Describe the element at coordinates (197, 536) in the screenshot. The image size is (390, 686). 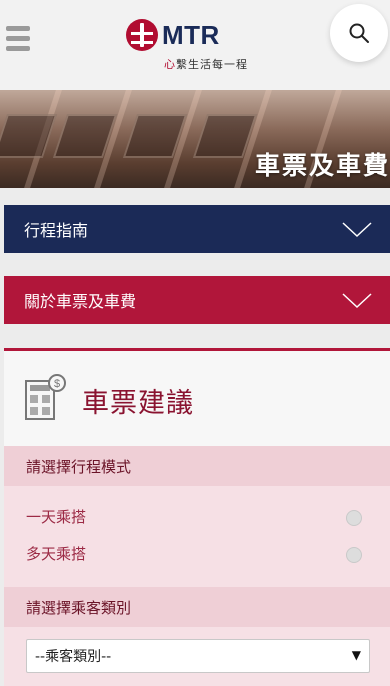
I see `trip-mode-options: 一天乘搭 多天乘搭` at that location.